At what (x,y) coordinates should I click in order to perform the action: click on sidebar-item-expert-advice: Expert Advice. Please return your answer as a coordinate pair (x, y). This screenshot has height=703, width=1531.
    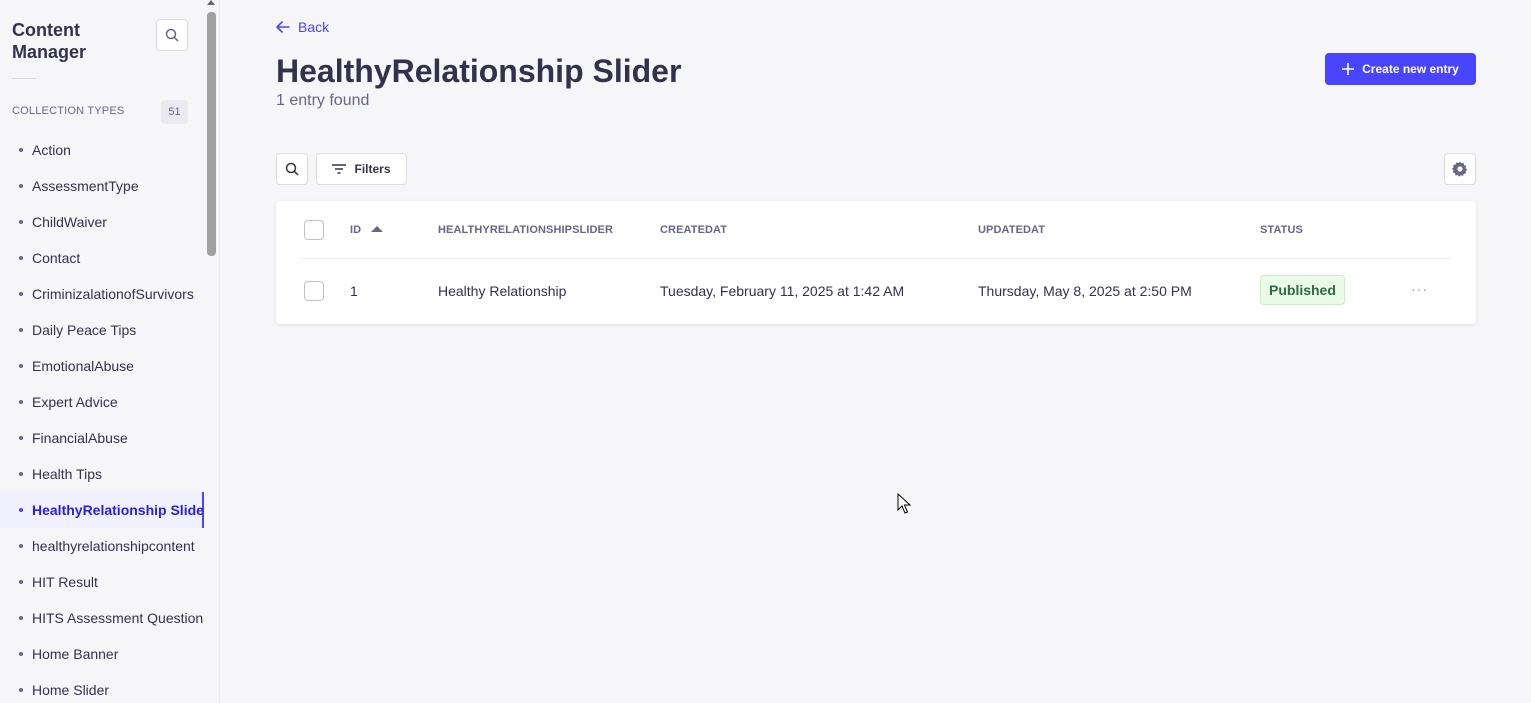
    Looking at the image, I should click on (102, 402).